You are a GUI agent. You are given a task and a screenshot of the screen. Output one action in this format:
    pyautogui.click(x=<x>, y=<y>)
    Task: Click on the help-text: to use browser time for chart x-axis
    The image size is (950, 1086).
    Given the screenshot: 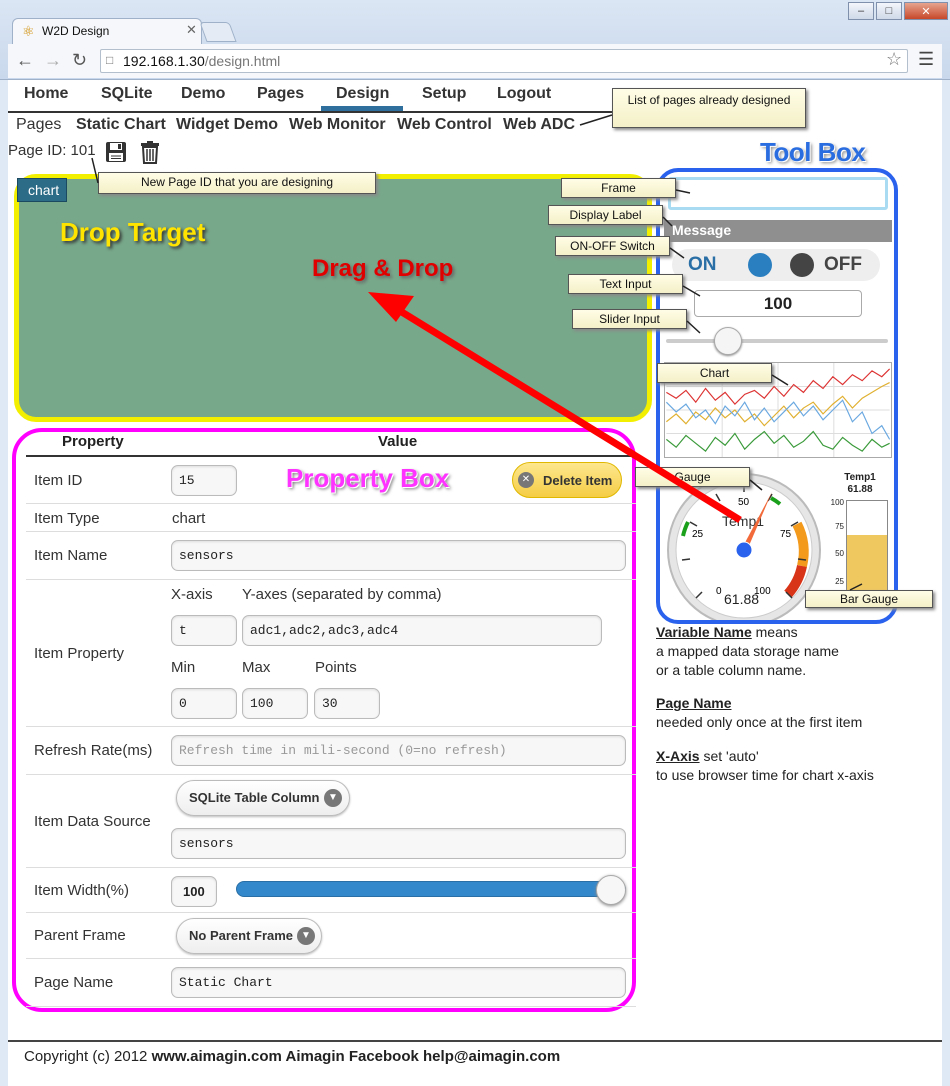 What is the action you would take?
    pyautogui.click(x=765, y=775)
    